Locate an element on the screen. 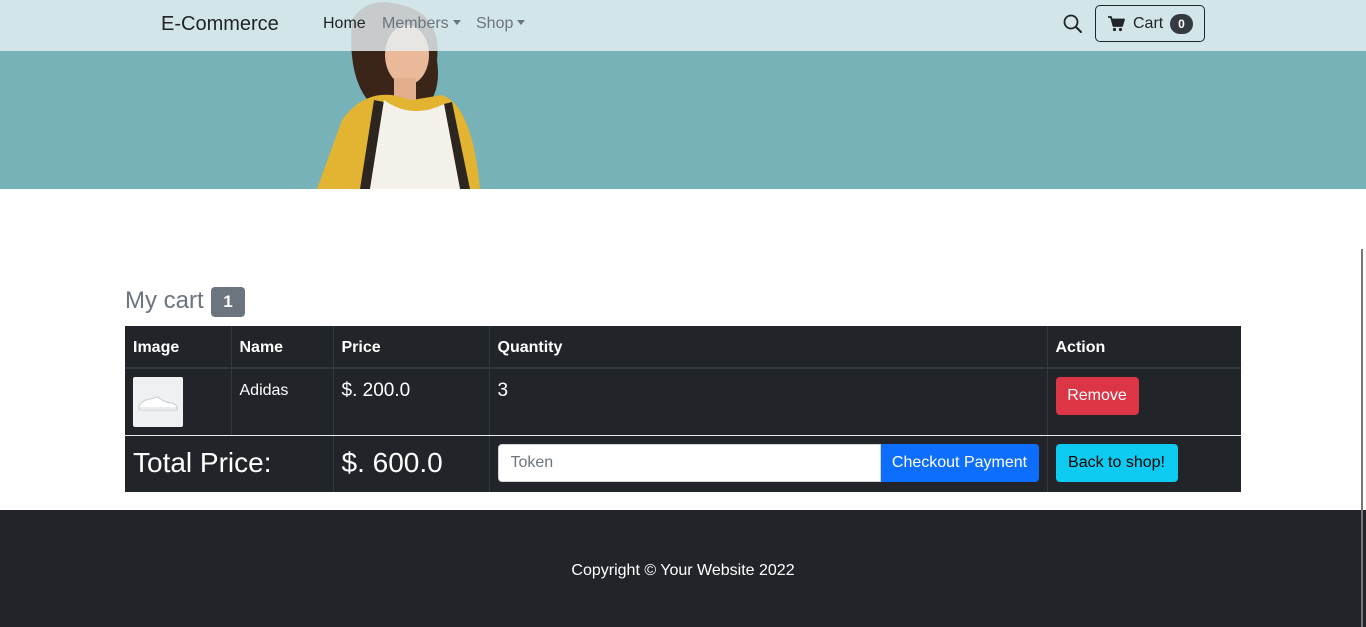  copyright-text: Copyright © Your Website 2022 is located at coordinates (683, 570).